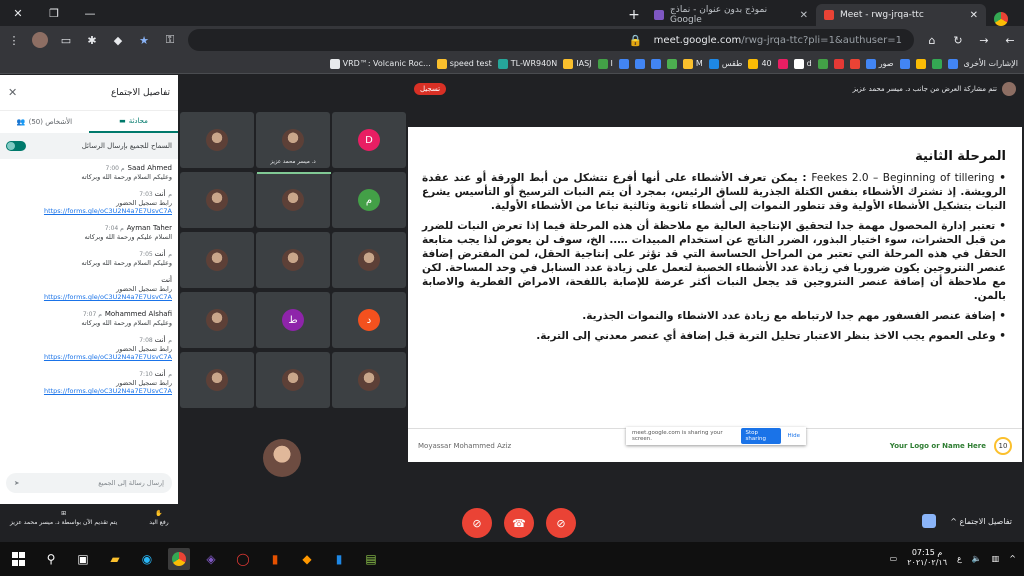  What do you see at coordinates (89, 483) in the screenshot?
I see `chat-input: ➤ إرسال رسالة إلى الجميع` at bounding box center [89, 483].